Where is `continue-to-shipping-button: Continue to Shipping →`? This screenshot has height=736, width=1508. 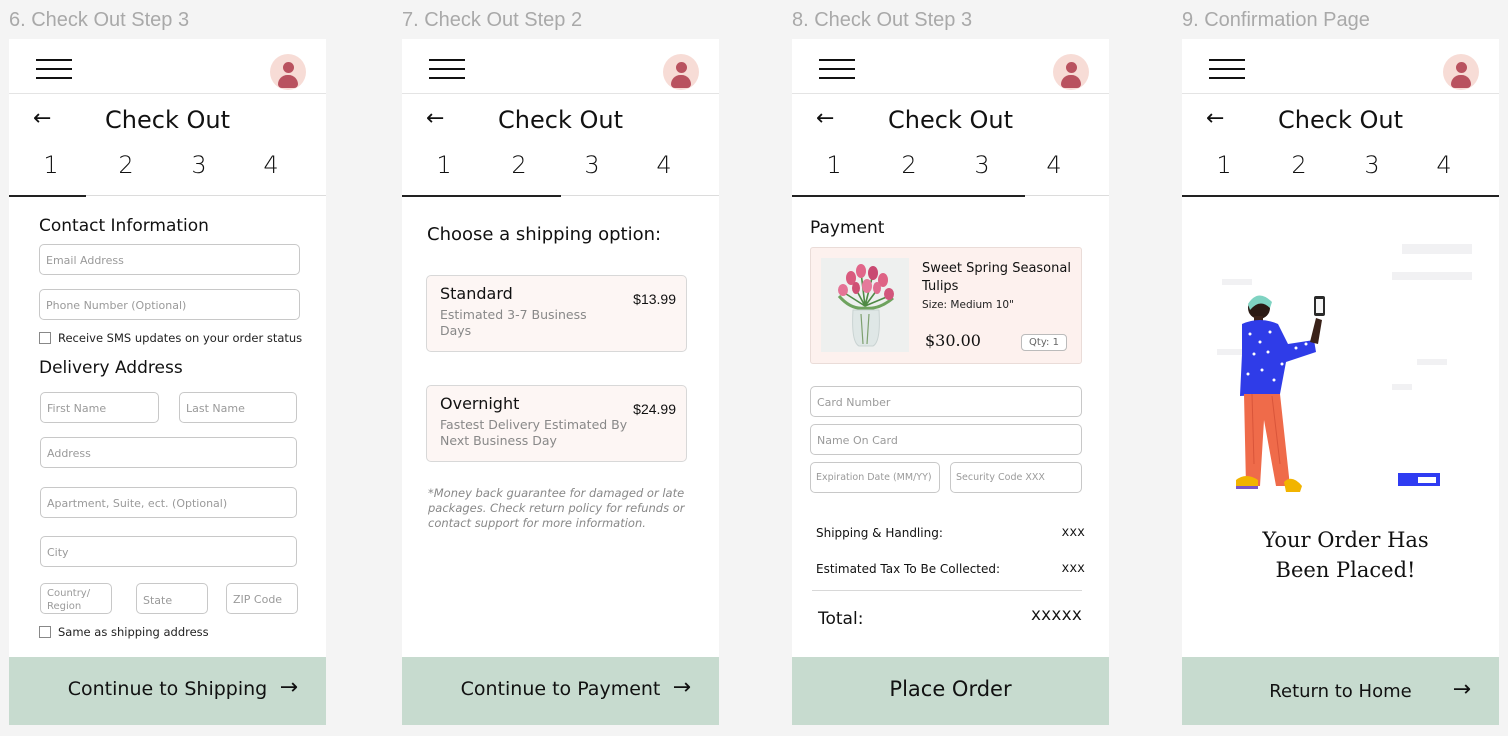 continue-to-shipping-button: Continue to Shipping → is located at coordinates (167, 691).